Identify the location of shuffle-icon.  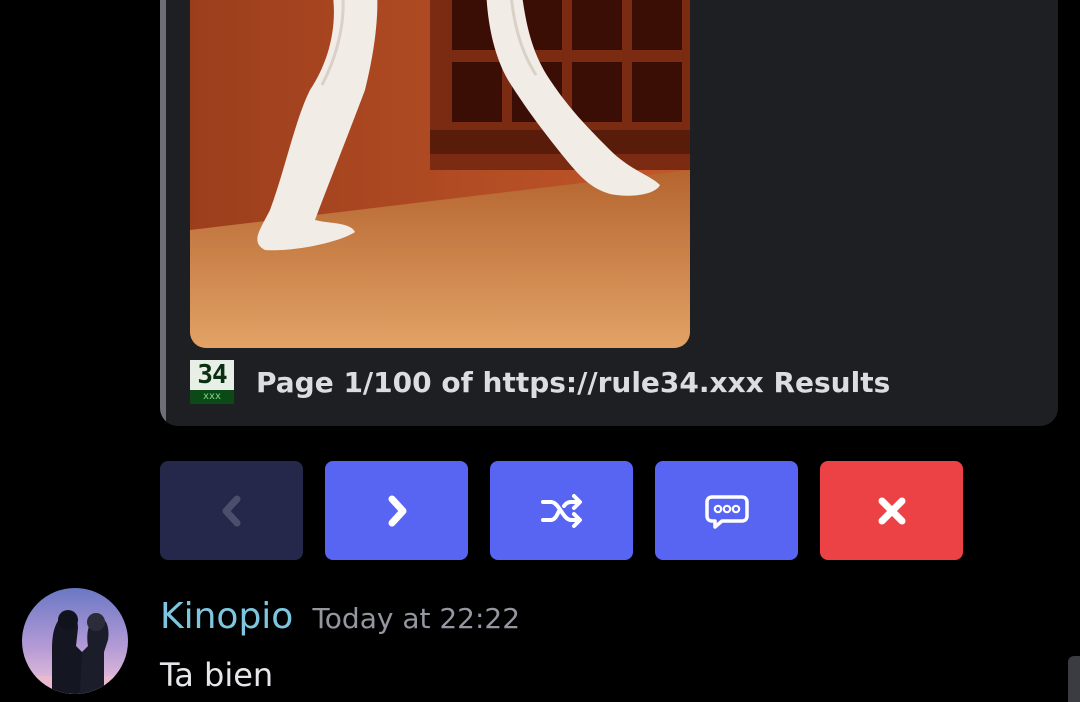
(561, 510).